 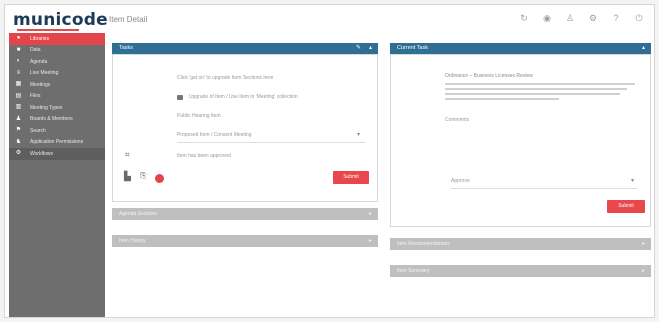 I want to click on sidebar-item-workflows: ⚙ Workflows, so click(x=57, y=154).